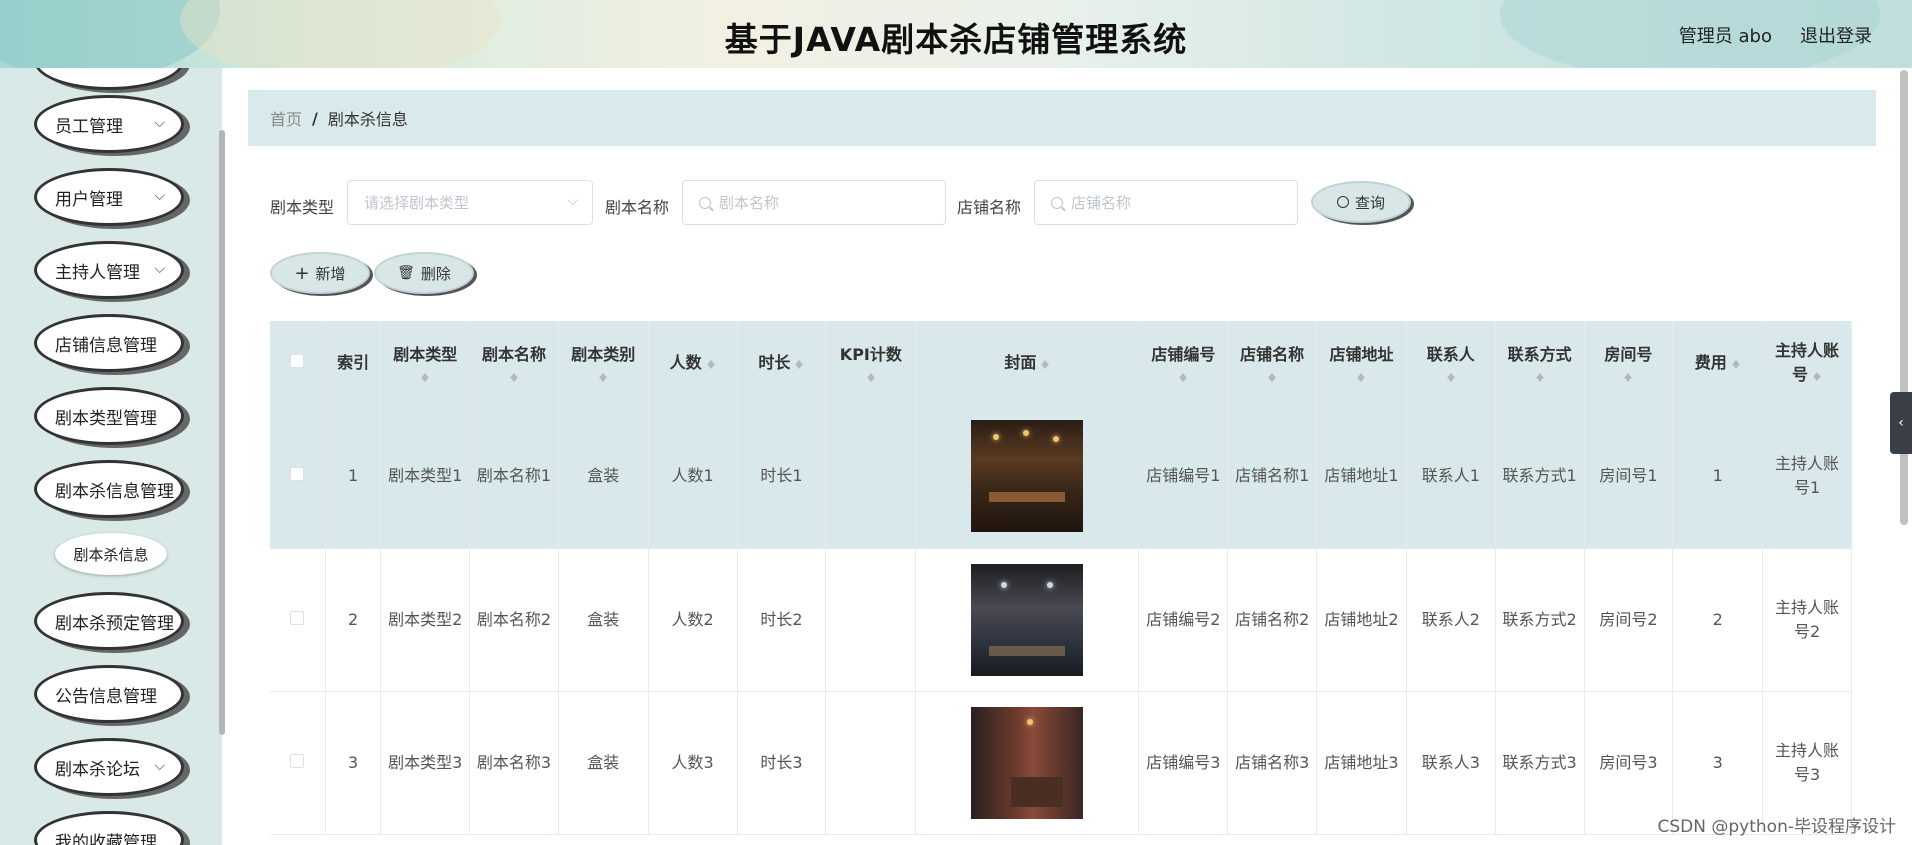  I want to click on sidebar-item-scripts: 剧本杀信息管理, so click(109, 489).